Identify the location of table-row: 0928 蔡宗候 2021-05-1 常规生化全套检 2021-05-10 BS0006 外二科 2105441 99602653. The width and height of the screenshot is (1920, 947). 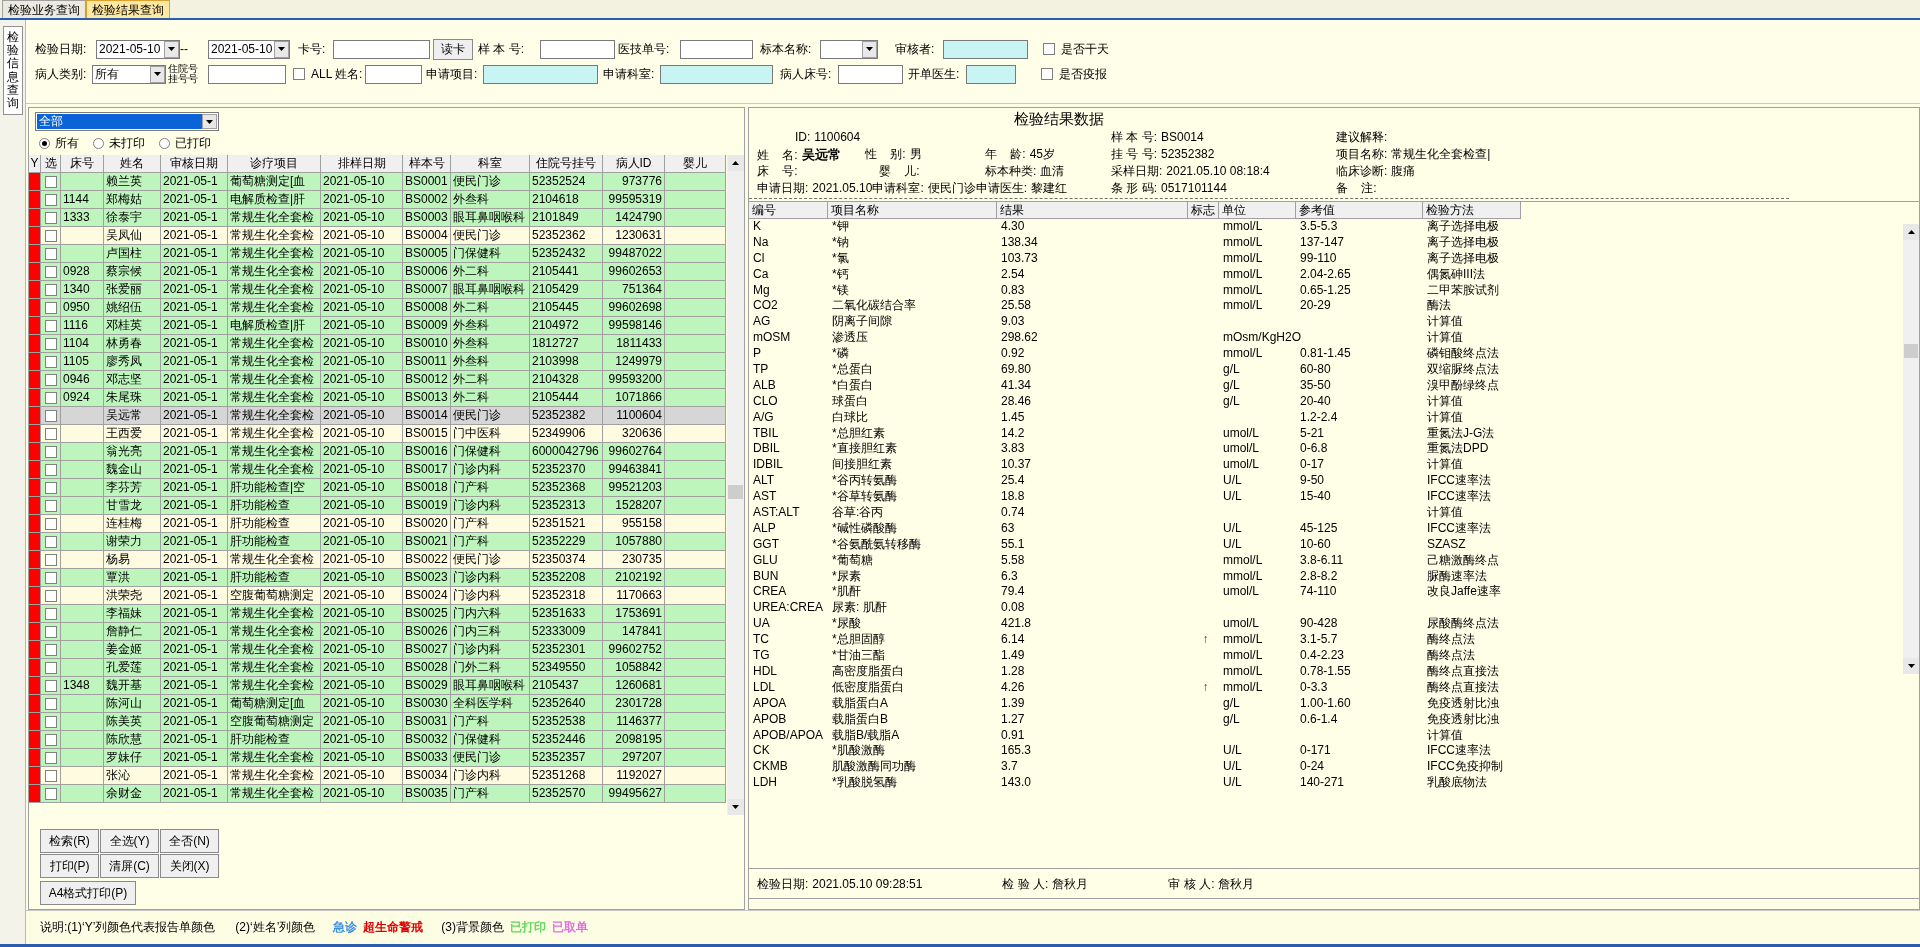
(377, 272).